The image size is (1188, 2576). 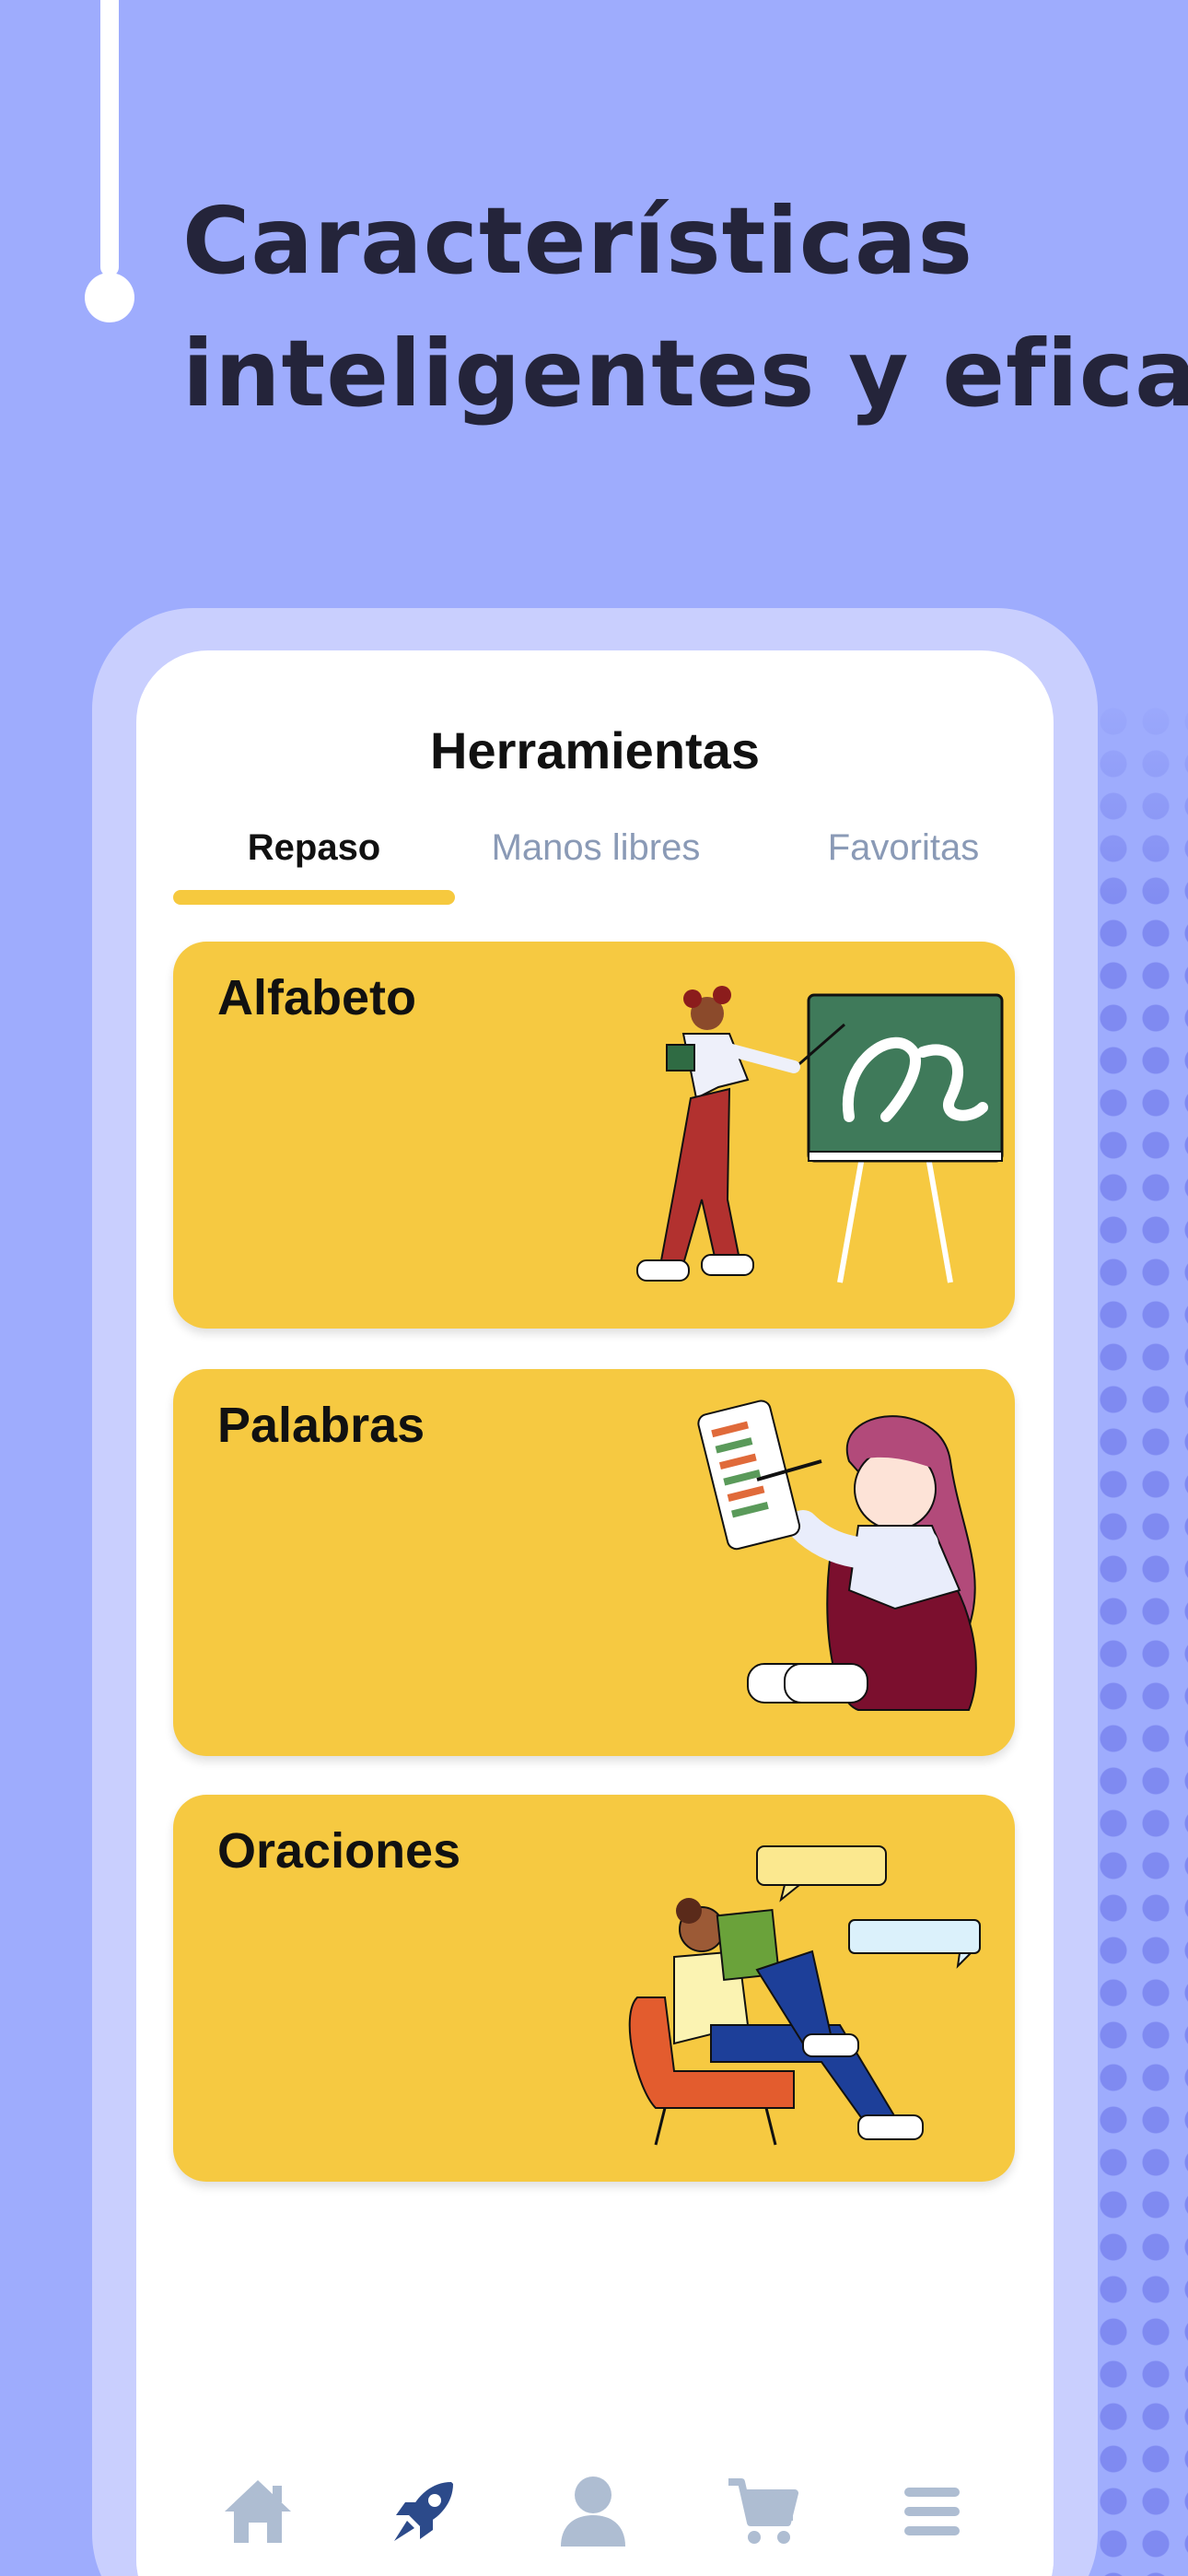 I want to click on bottom-nav, so click(x=595, y=2516).